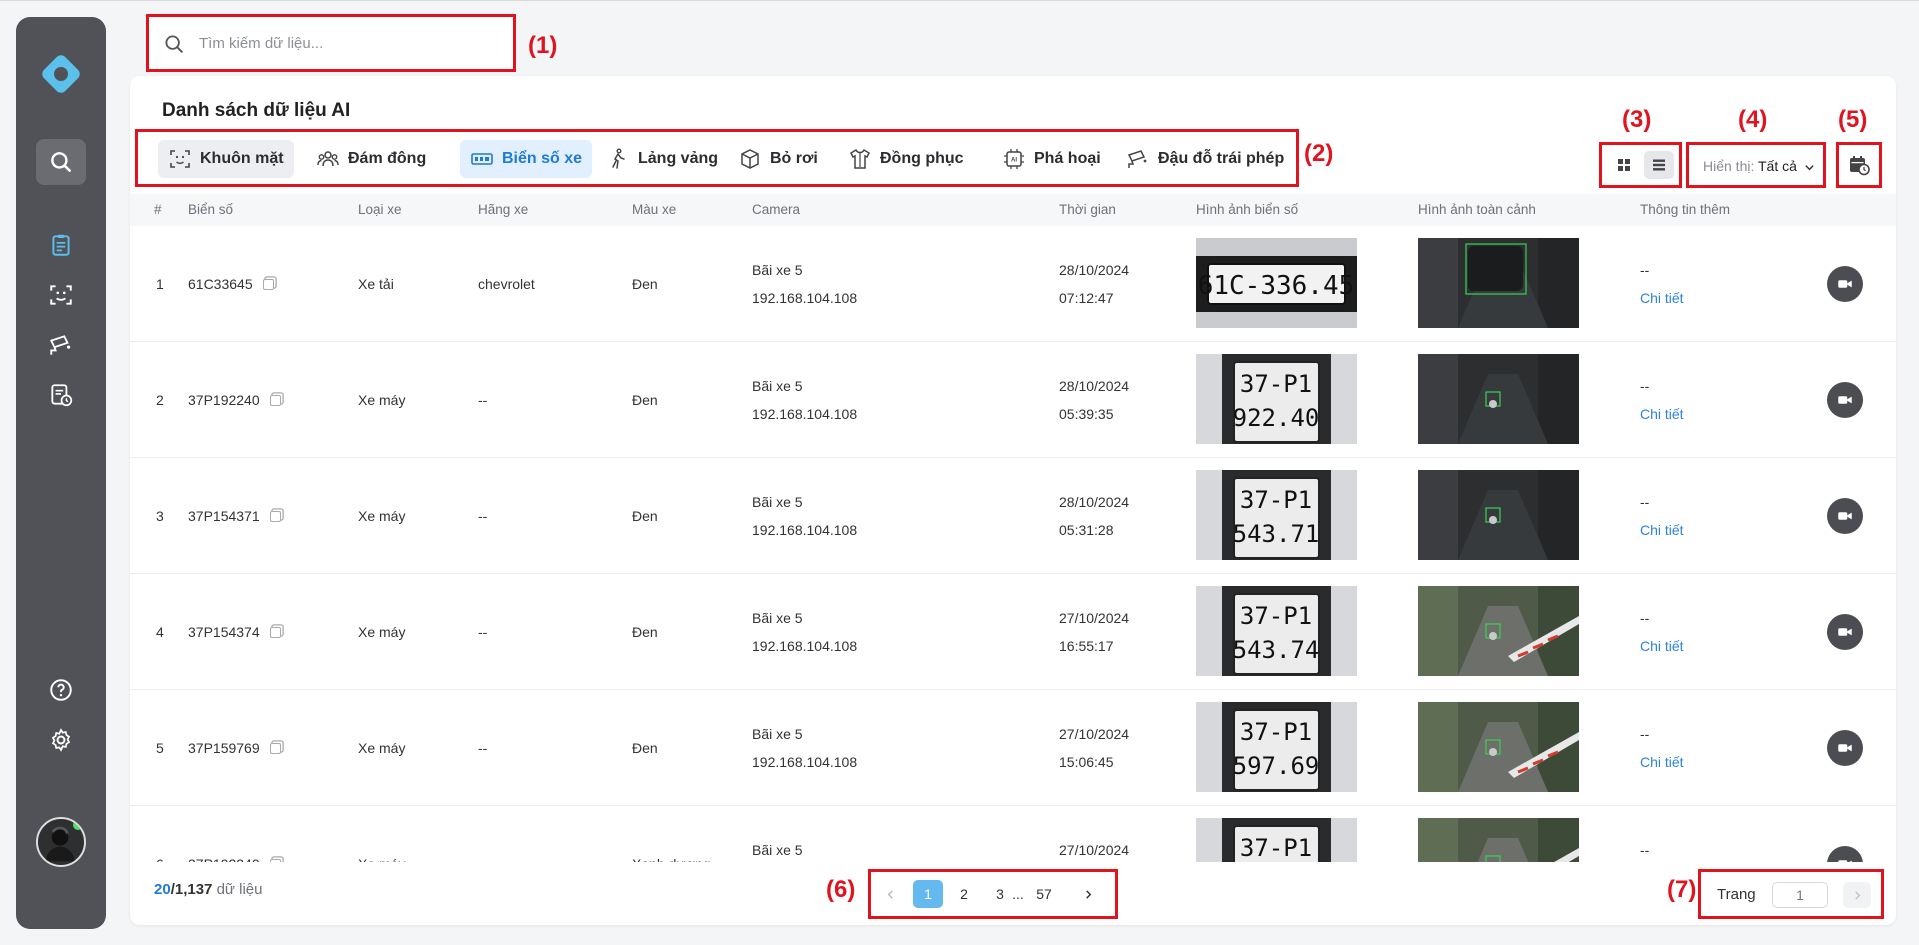  What do you see at coordinates (160, 859) in the screenshot?
I see `row-index: 6` at bounding box center [160, 859].